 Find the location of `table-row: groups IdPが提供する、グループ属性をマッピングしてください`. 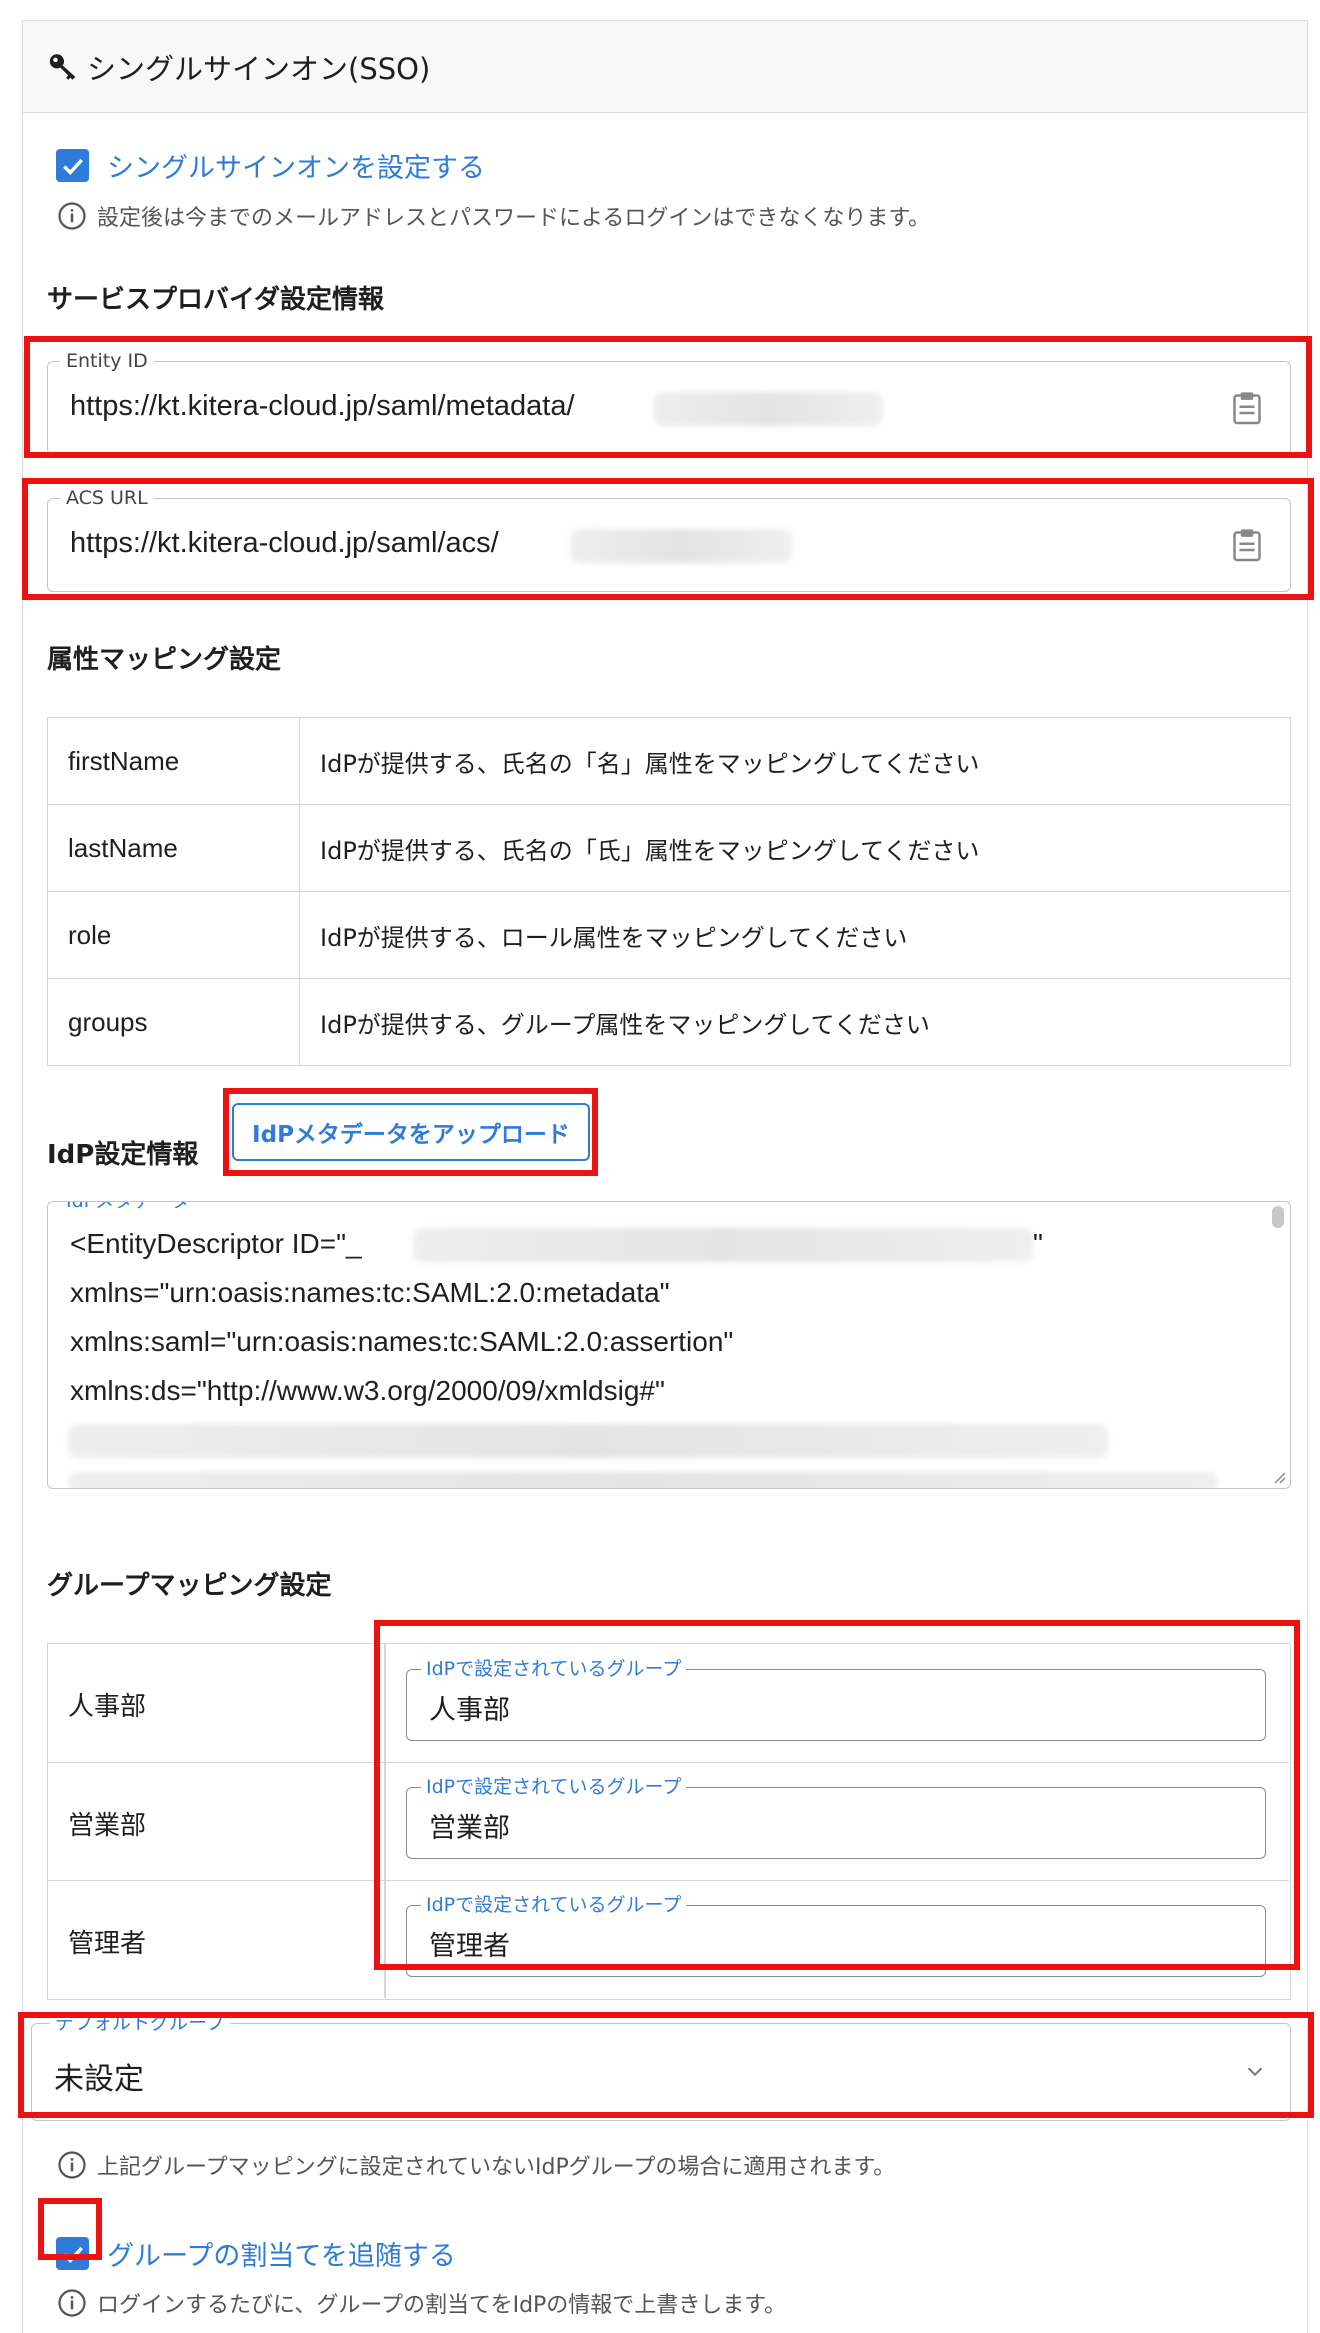

table-row: groups IdPが提供する、グループ属性をマッピングしてください is located at coordinates (669, 1022).